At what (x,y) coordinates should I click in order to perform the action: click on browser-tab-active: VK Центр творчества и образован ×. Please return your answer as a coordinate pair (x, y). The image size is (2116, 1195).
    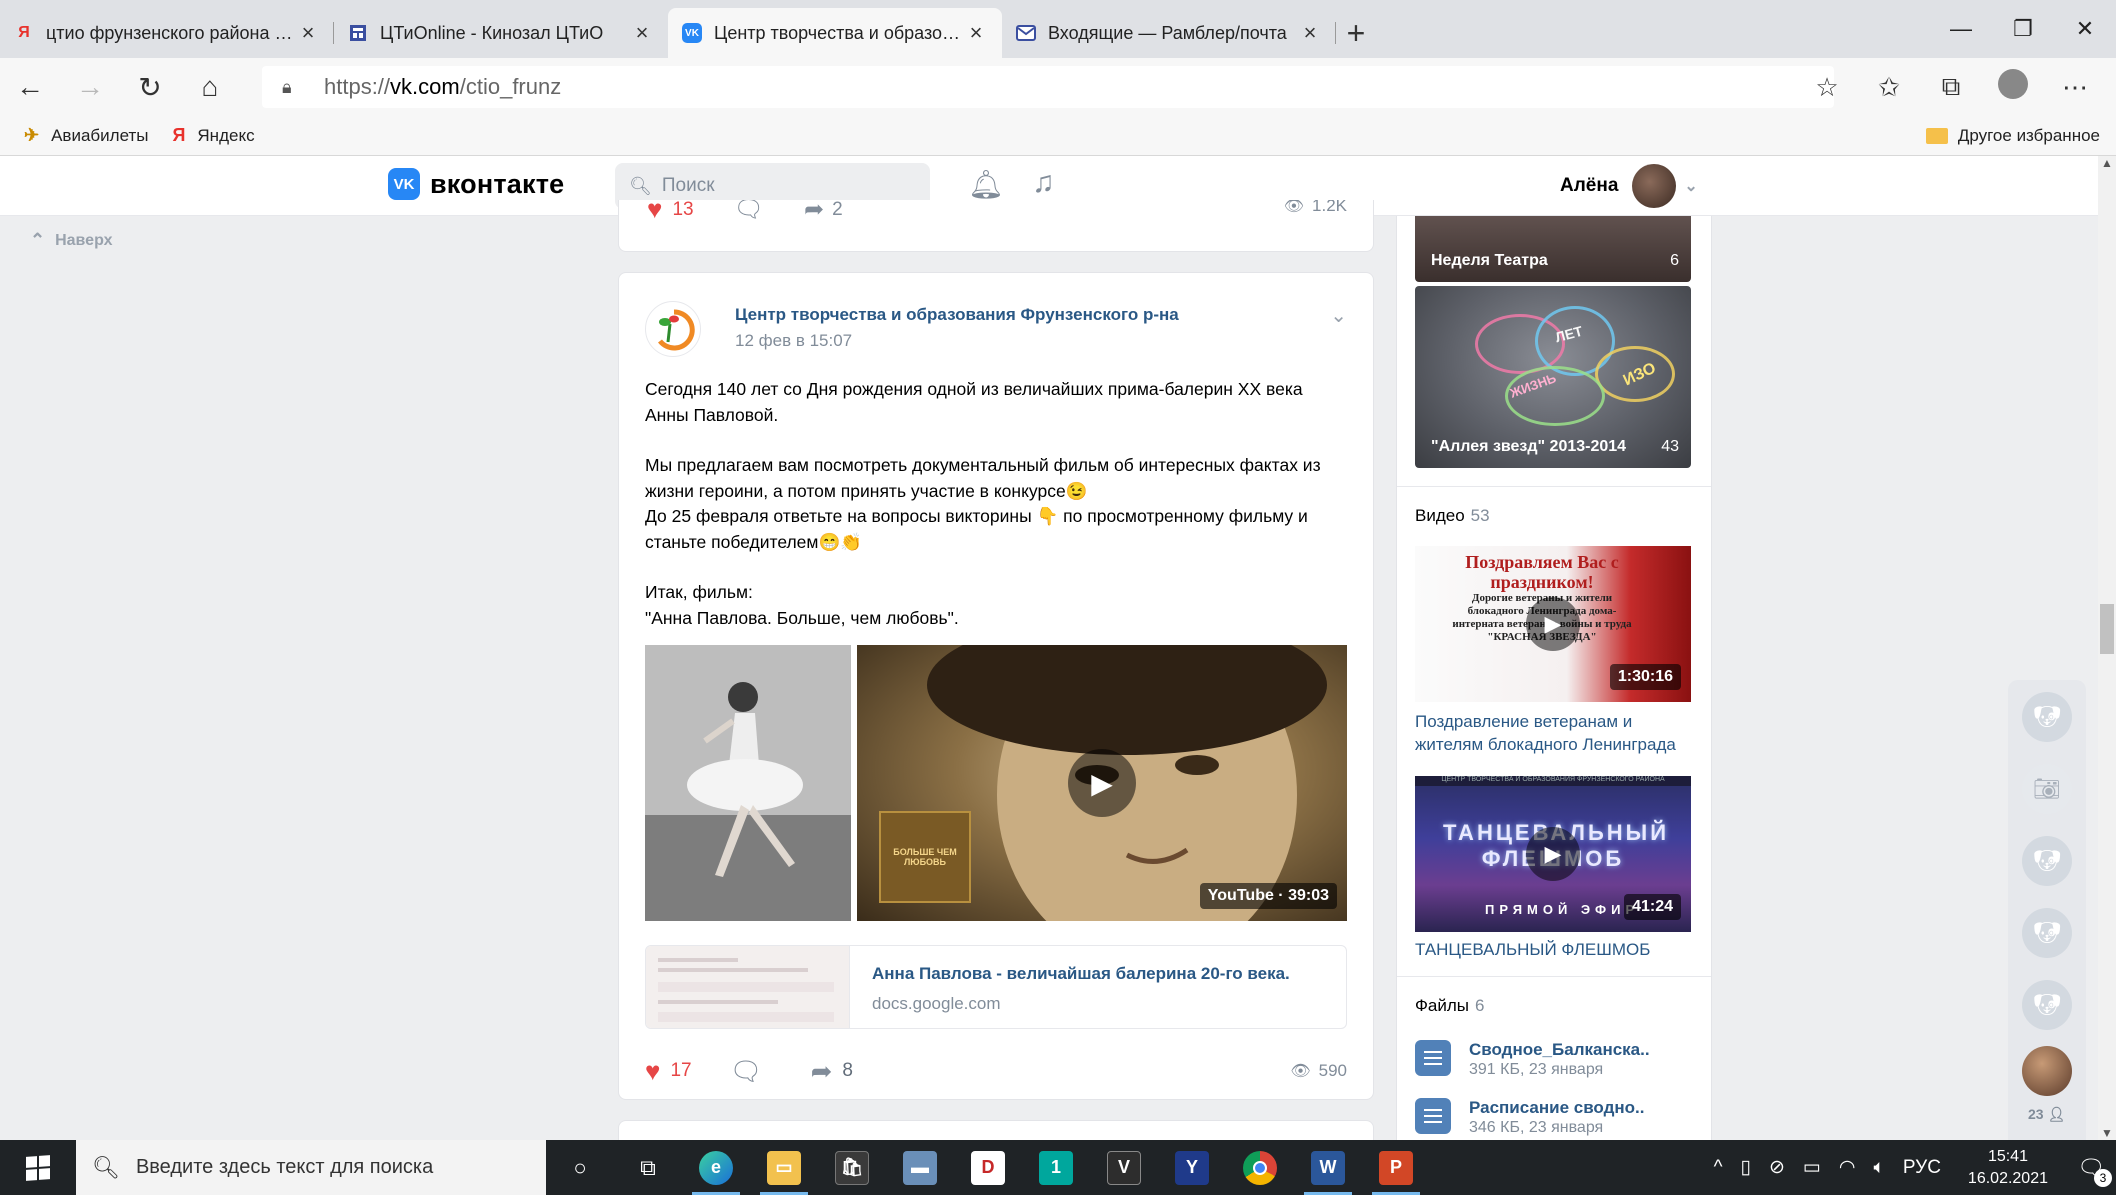
    Looking at the image, I should click on (835, 33).